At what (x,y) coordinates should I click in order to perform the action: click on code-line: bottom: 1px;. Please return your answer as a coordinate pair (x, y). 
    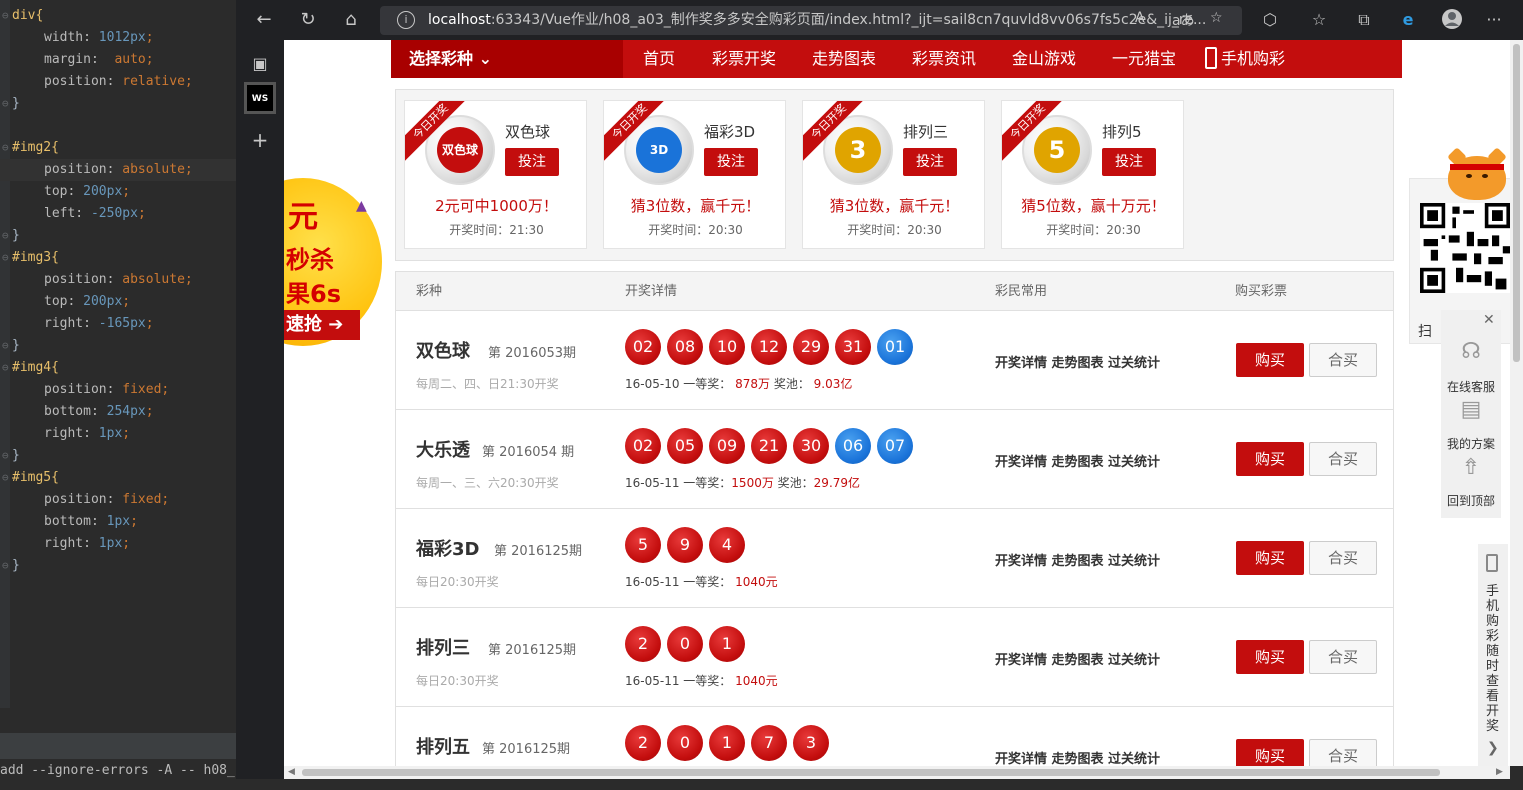
    Looking at the image, I should click on (118, 522).